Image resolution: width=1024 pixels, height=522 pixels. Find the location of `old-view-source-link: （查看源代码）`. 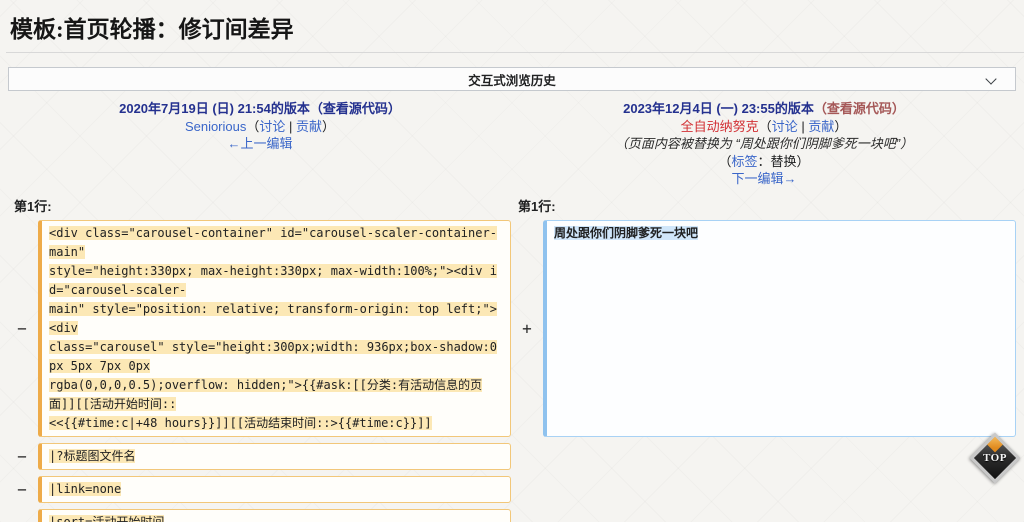

old-view-source-link: （查看源代码） is located at coordinates (355, 108).